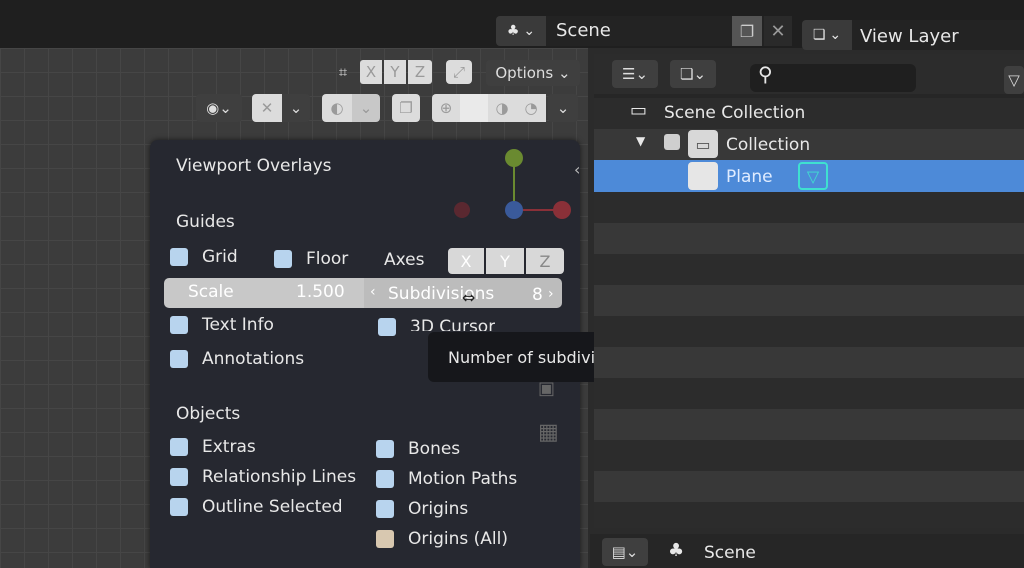 The width and height of the screenshot is (1024, 568). I want to click on axis-y-toggle: Y, so click(395, 72).